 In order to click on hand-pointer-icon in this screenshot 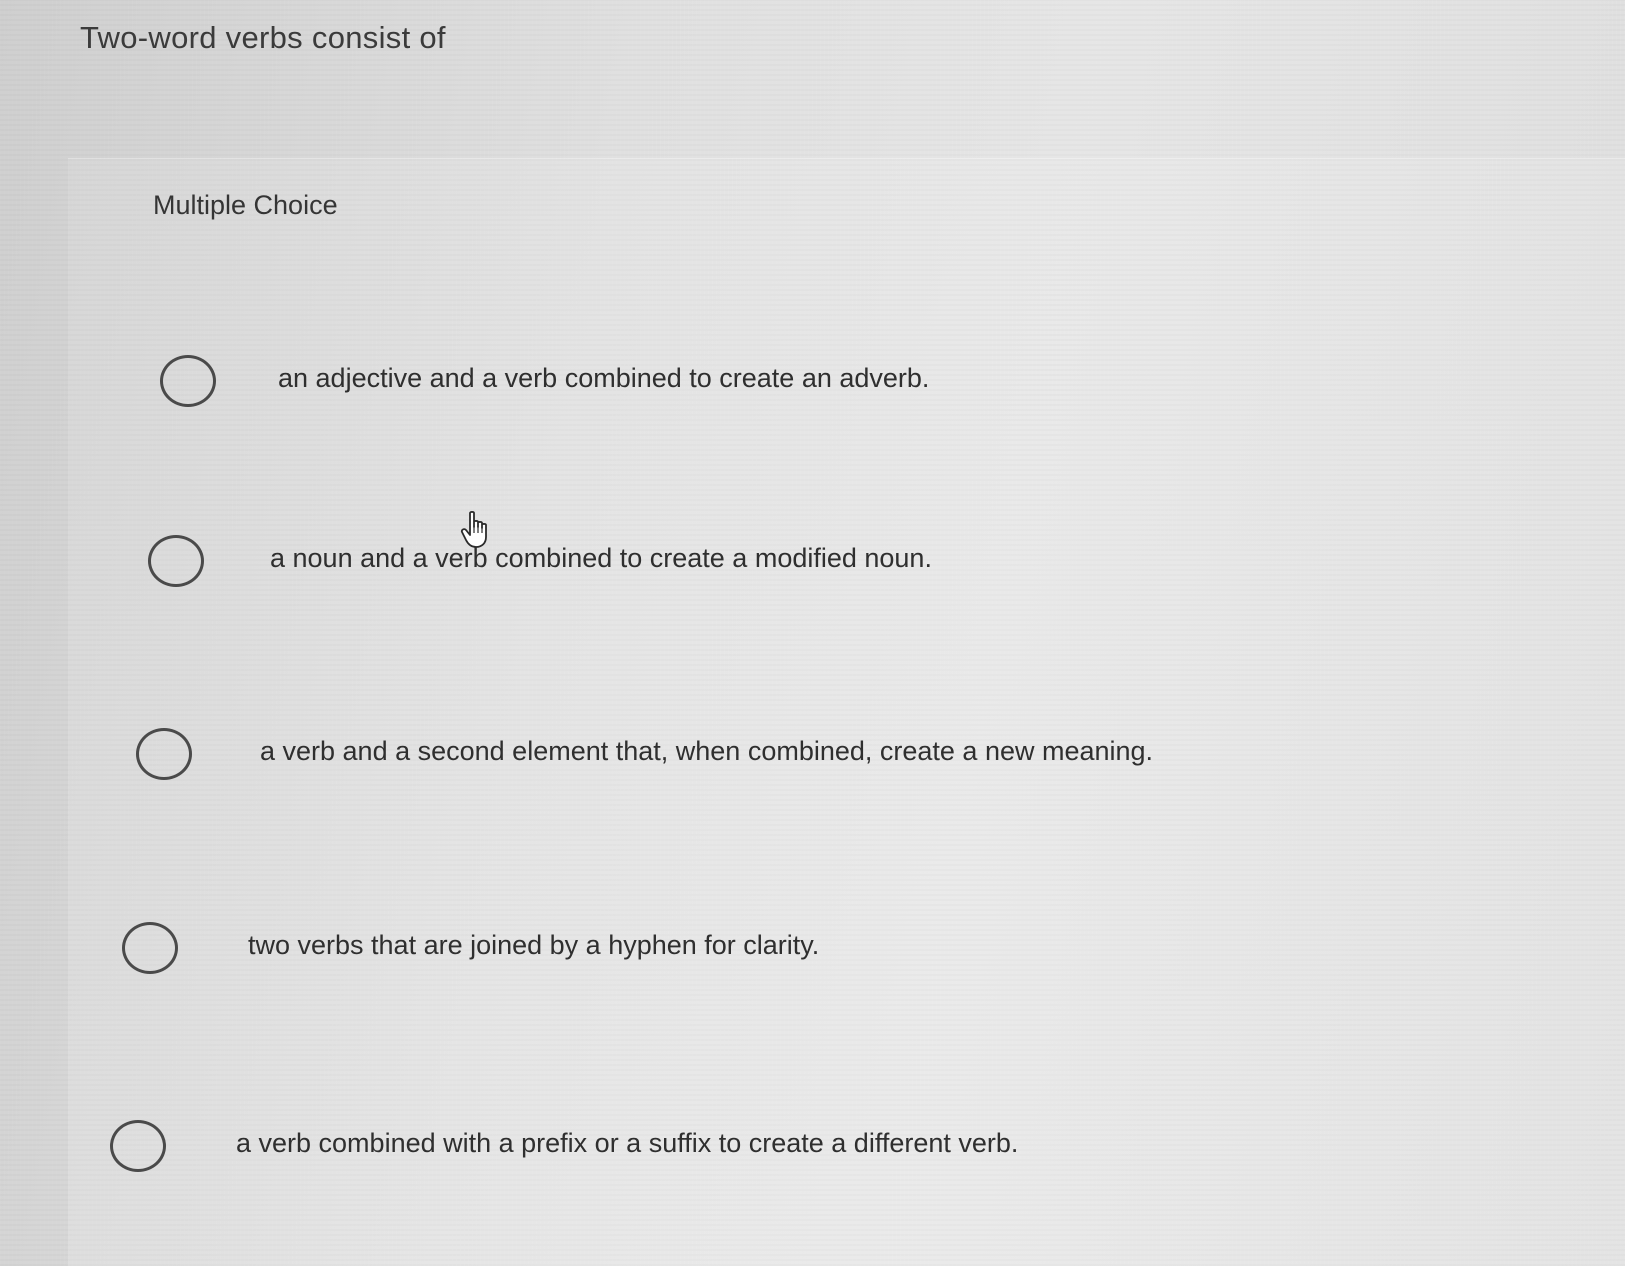, I will do `click(473, 529)`.